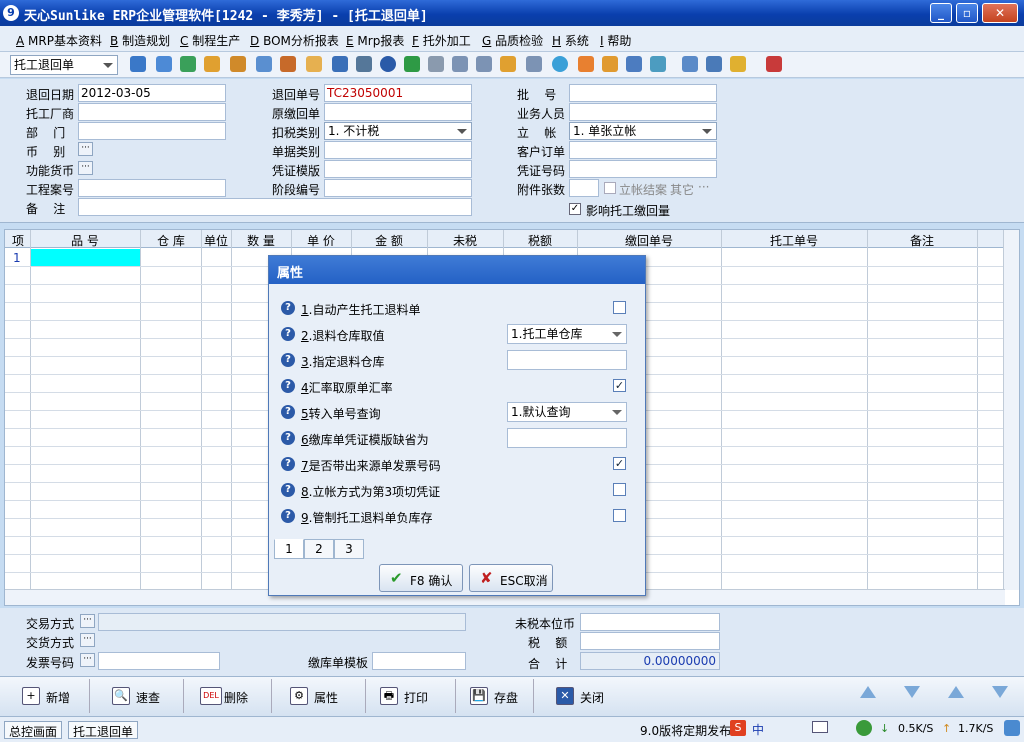 Image resolution: width=1024 pixels, height=742 pixels. Describe the element at coordinates (1000, 13) in the screenshot. I see `close-window-button: ✕` at that location.